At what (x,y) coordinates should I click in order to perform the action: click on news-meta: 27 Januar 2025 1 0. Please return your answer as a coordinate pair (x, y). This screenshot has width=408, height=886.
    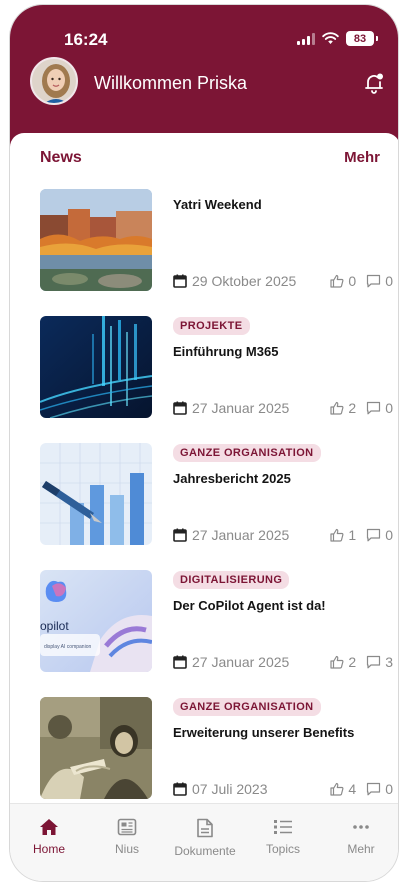
    Looking at the image, I should click on (283, 535).